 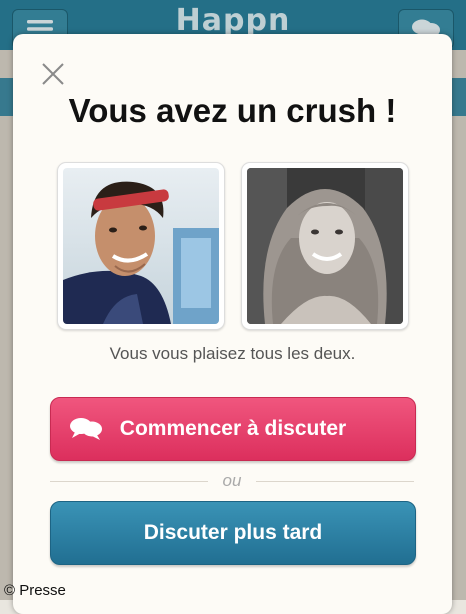 I want to click on man-photo-image, so click(x=141, y=246).